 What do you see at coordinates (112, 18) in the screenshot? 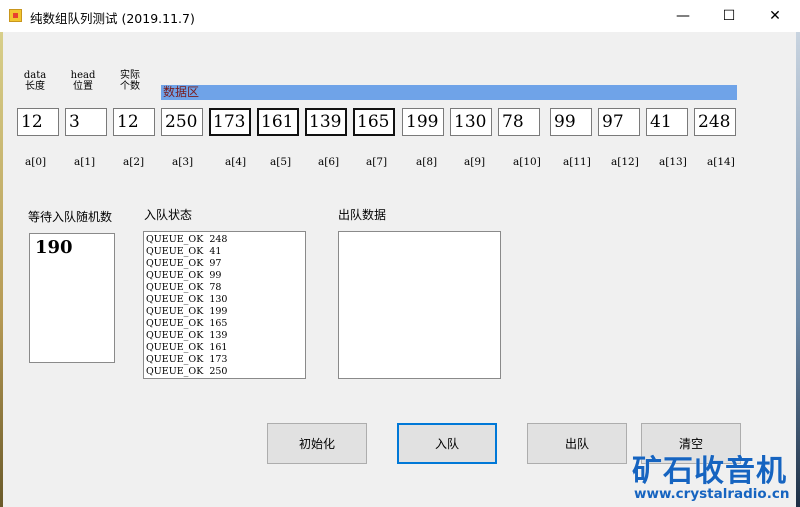
I see `window-title: 纯数组队列测试 (2019.11.7)` at bounding box center [112, 18].